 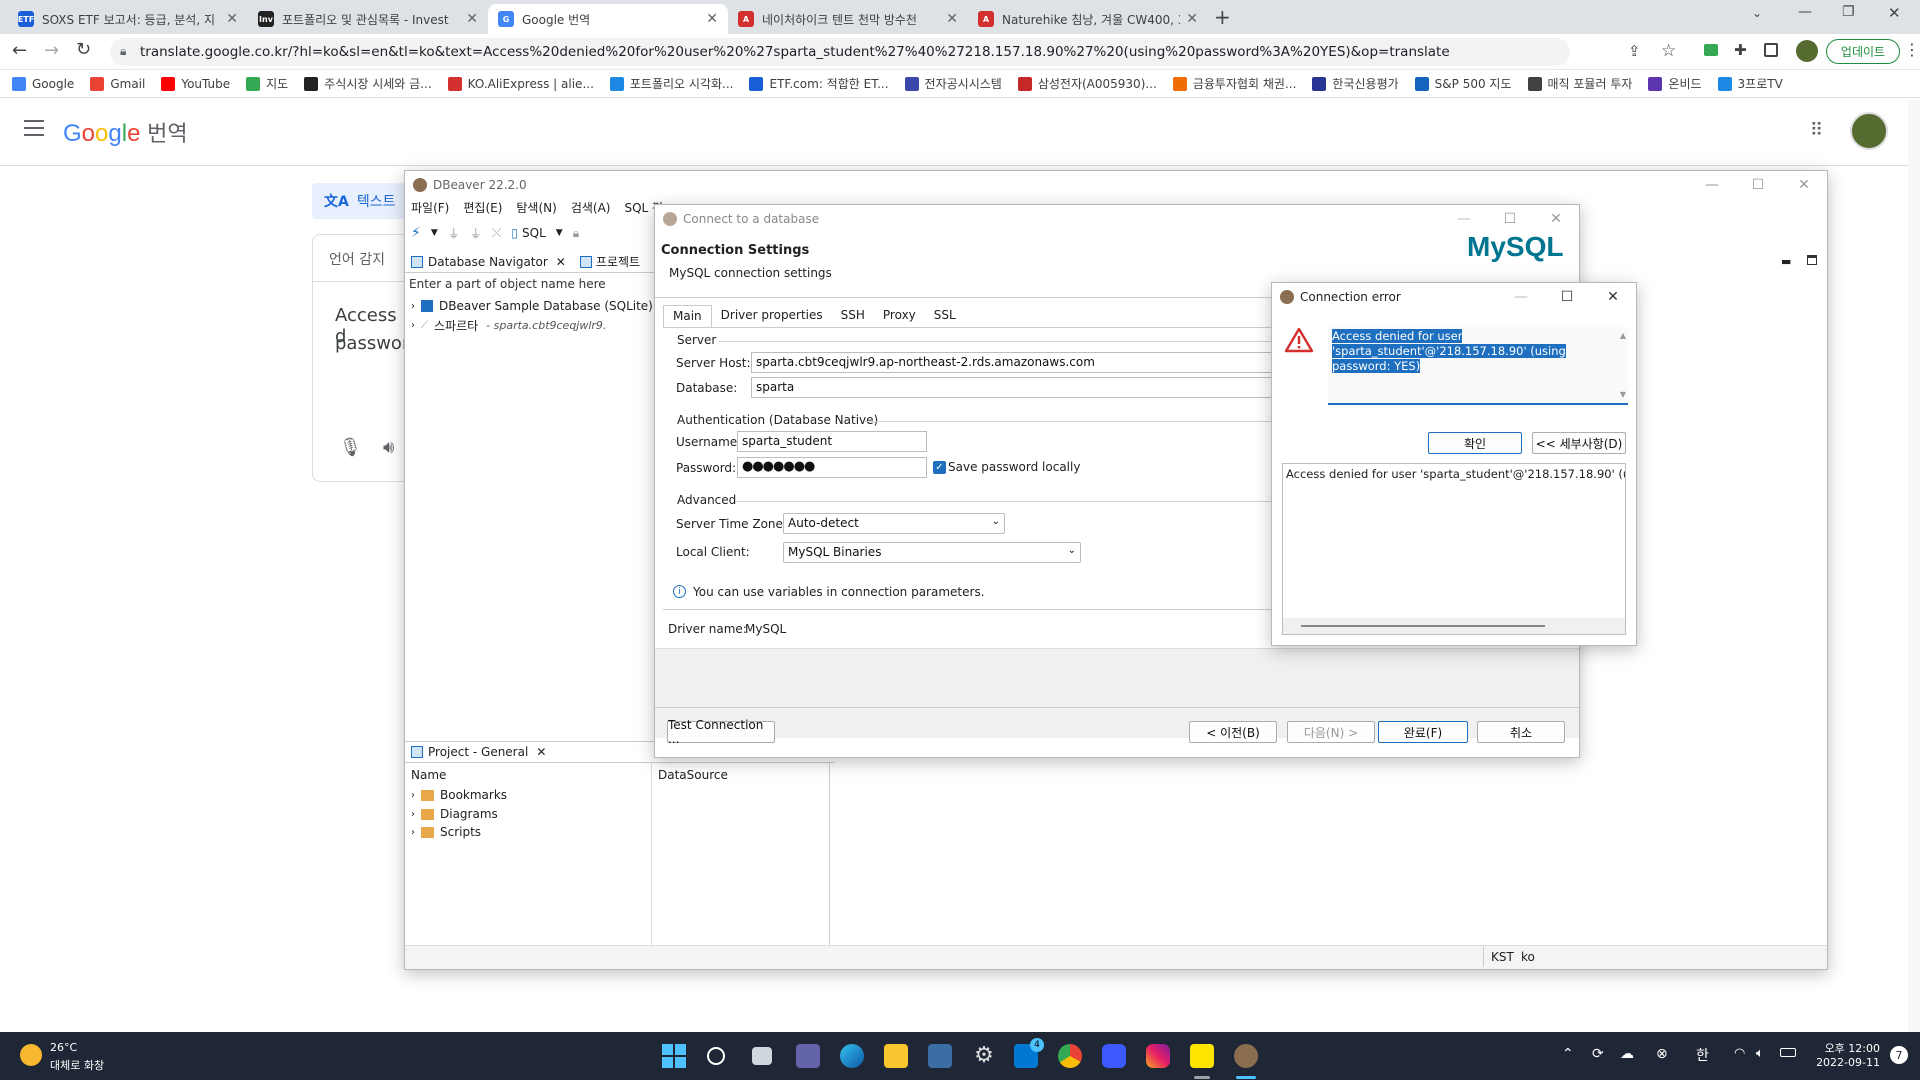 What do you see at coordinates (117, 83) in the screenshot?
I see `bookmark-item: Gmail` at bounding box center [117, 83].